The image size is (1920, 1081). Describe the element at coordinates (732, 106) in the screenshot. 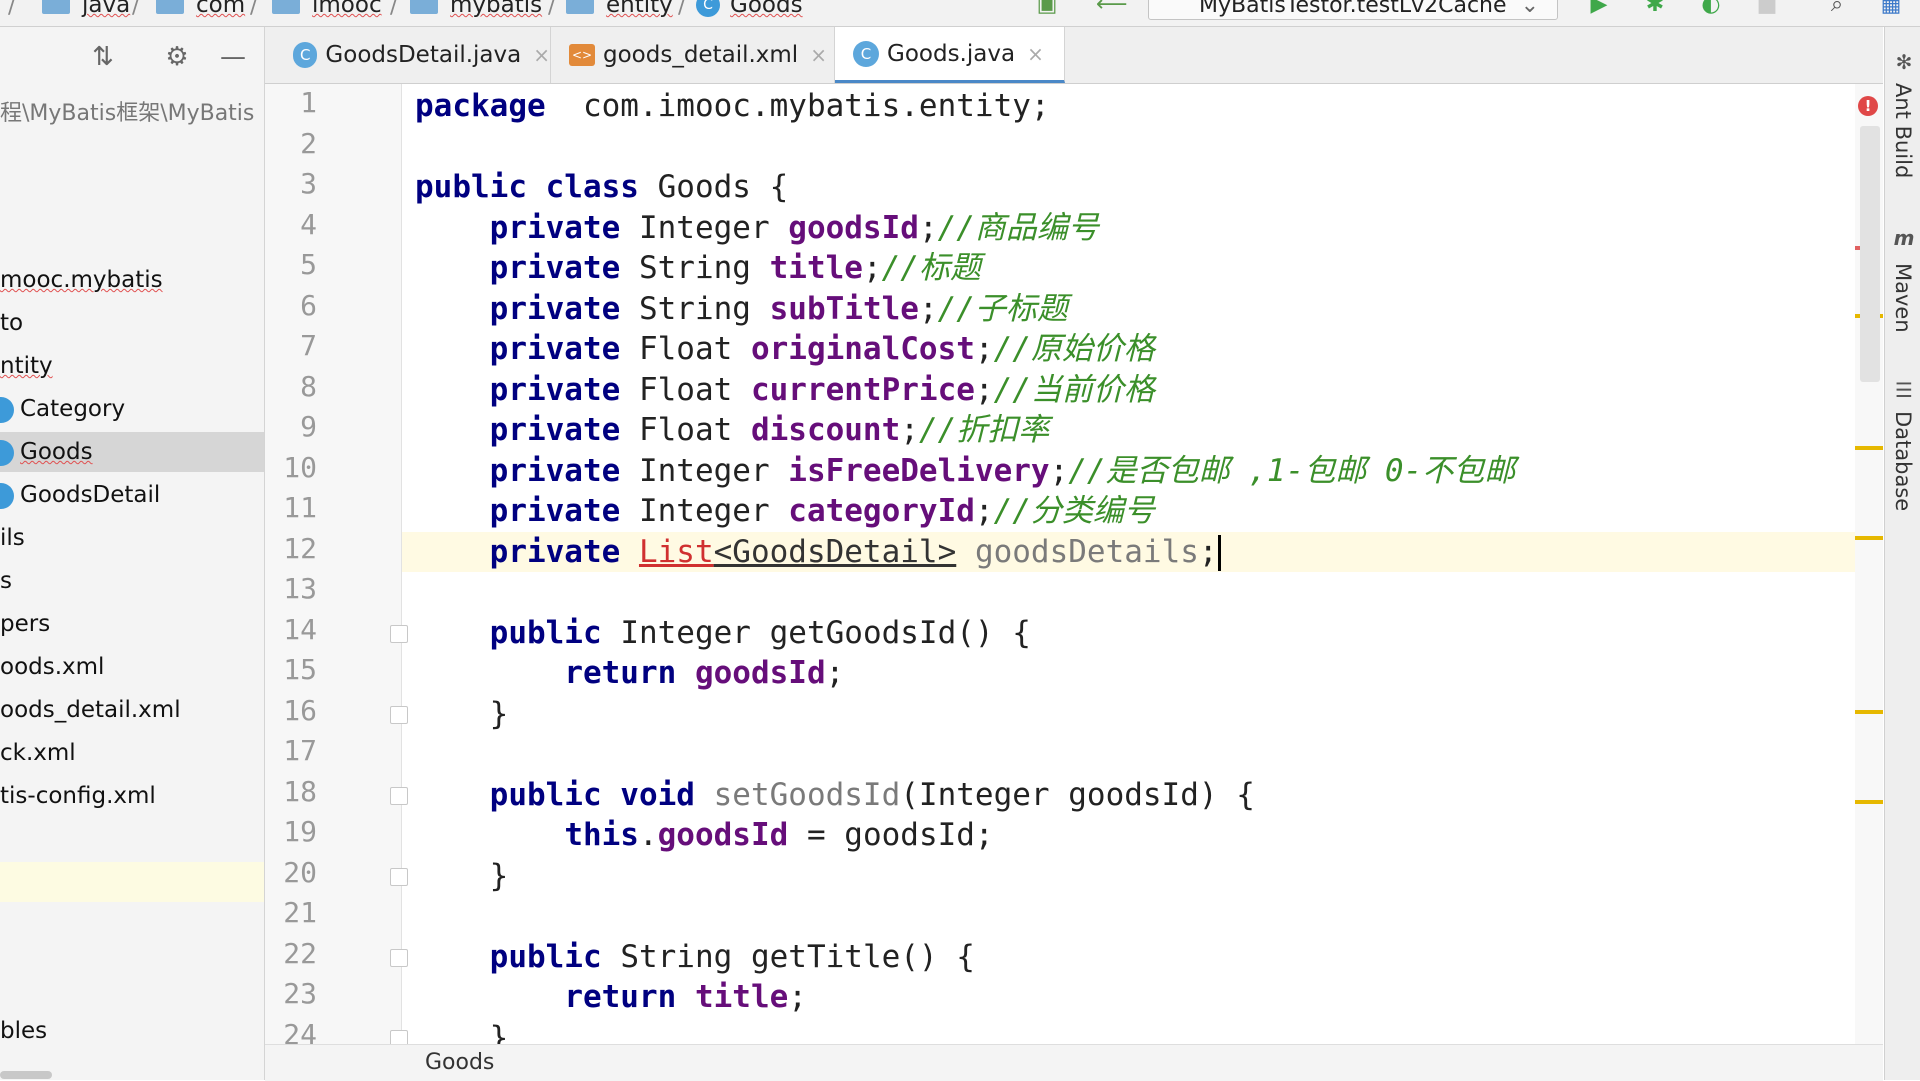

I see `code-line: package com.imooc.mybatis.entity;` at that location.